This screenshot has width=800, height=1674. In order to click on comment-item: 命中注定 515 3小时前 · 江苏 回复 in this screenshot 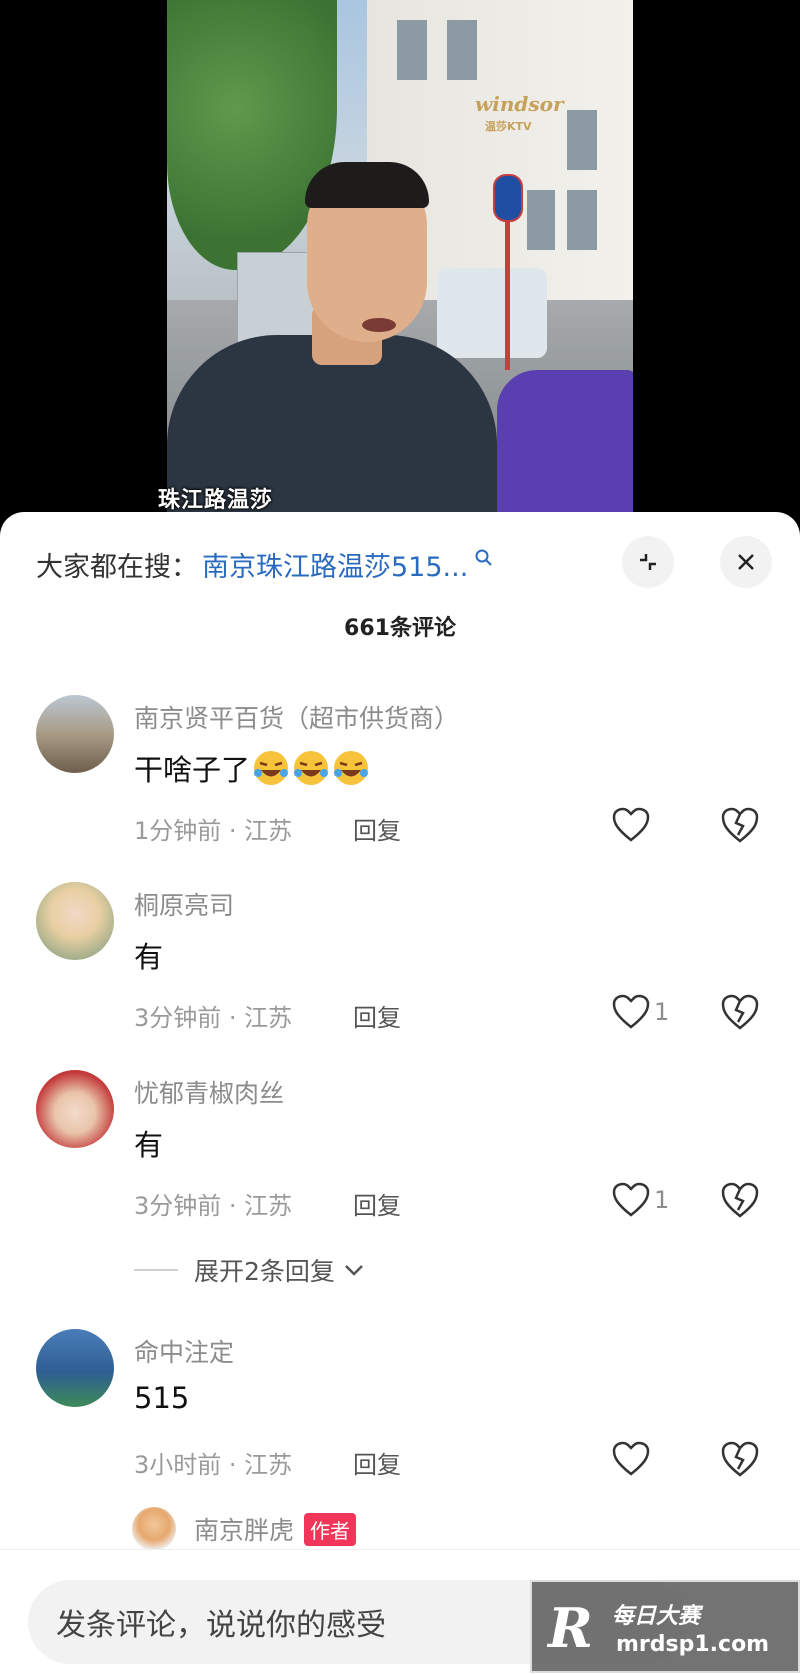, I will do `click(400, 1409)`.